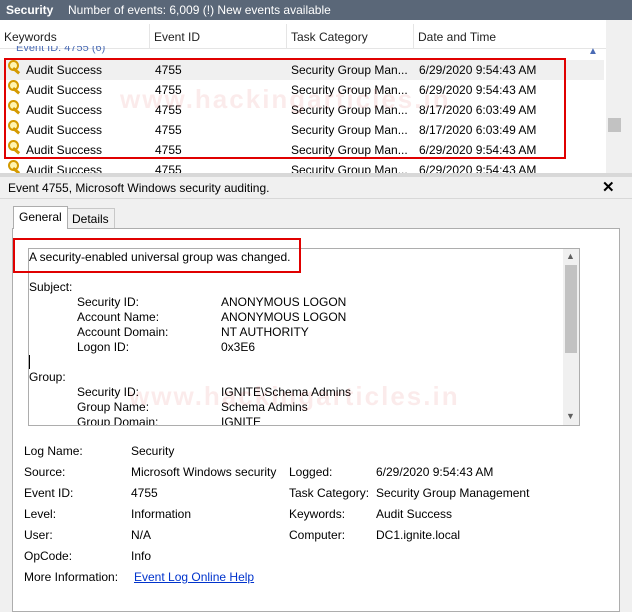  What do you see at coordinates (30, 10) in the screenshot?
I see `log-title: Security` at bounding box center [30, 10].